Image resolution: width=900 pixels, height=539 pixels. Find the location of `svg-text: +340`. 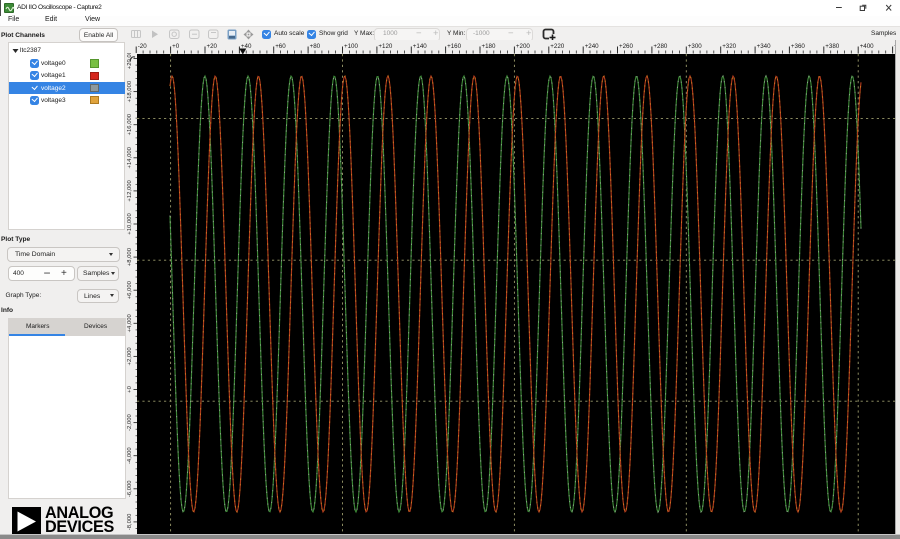

svg-text: +340 is located at coordinates (764, 46).